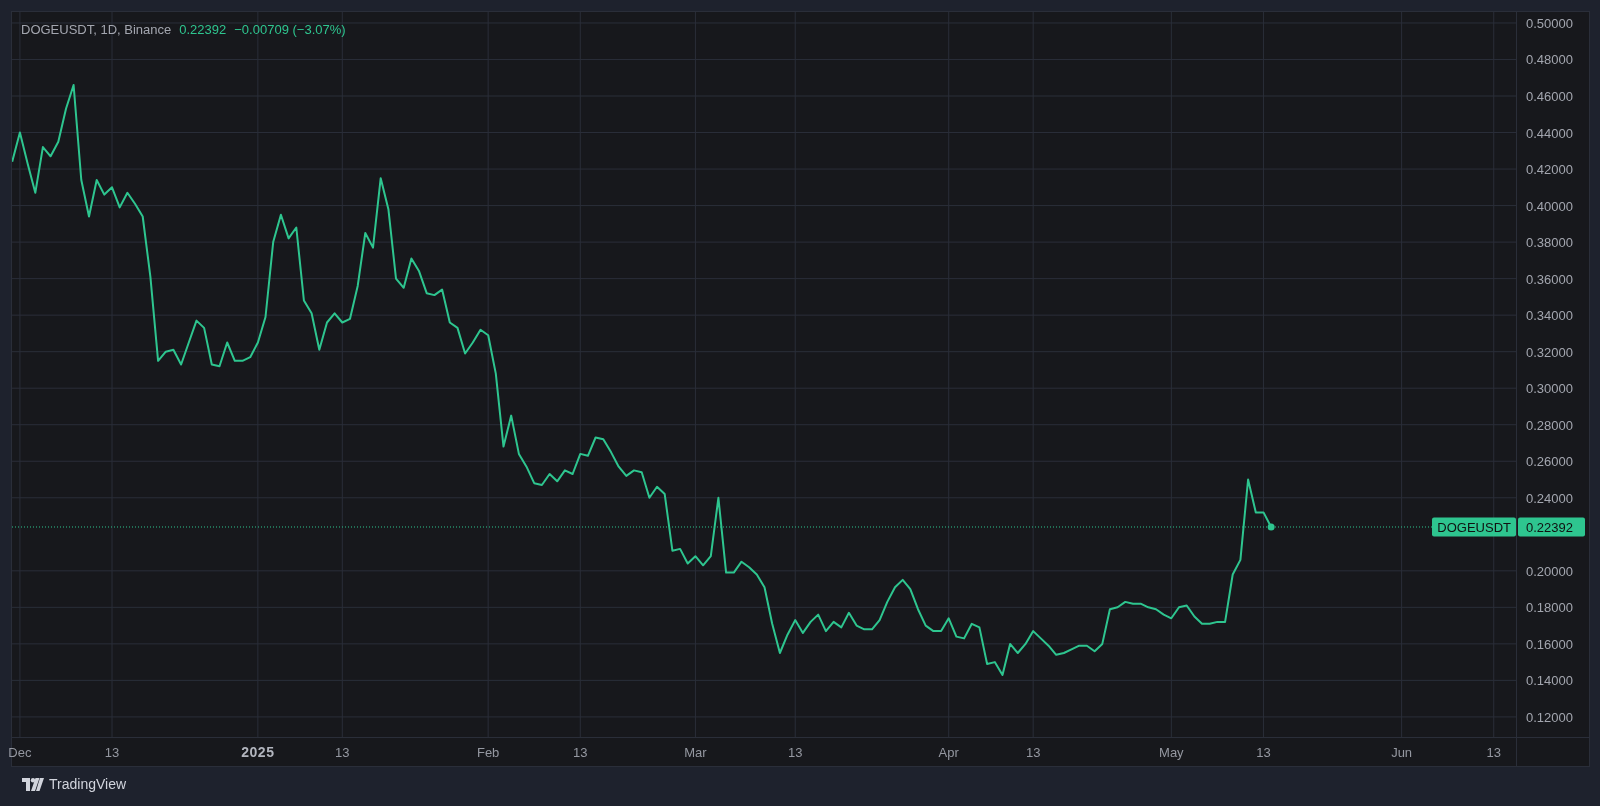 This screenshot has height=806, width=1600. What do you see at coordinates (1549, 388) in the screenshot?
I see `axis-label: 0.30000` at bounding box center [1549, 388].